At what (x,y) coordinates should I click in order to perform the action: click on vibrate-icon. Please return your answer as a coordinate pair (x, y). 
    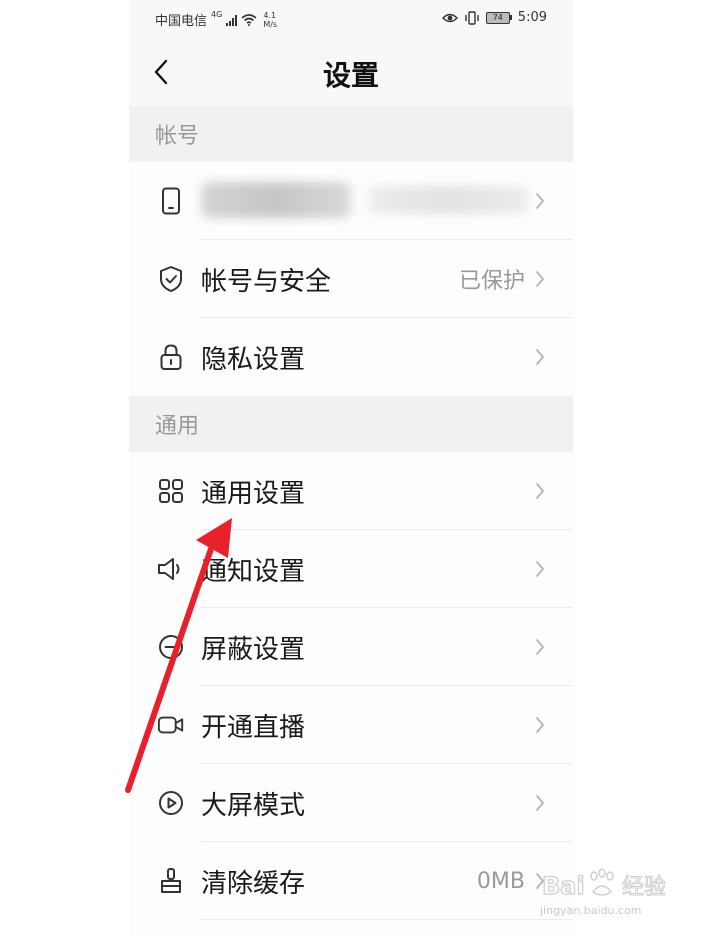
    Looking at the image, I should click on (472, 17).